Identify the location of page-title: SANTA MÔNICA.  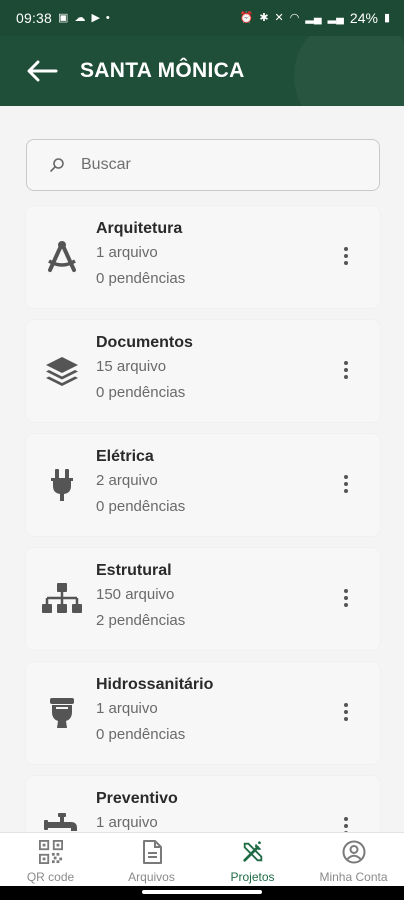
(162, 70).